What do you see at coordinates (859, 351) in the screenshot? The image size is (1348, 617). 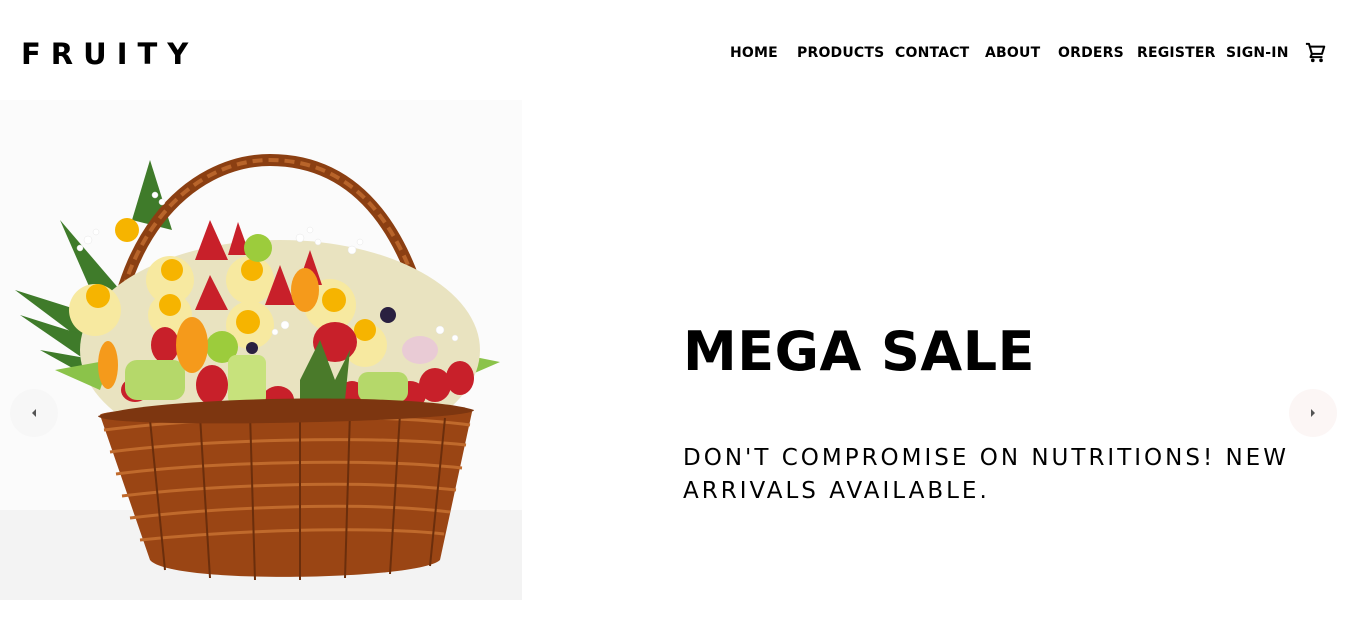 I see `hero-headline: MEGA SALE` at bounding box center [859, 351].